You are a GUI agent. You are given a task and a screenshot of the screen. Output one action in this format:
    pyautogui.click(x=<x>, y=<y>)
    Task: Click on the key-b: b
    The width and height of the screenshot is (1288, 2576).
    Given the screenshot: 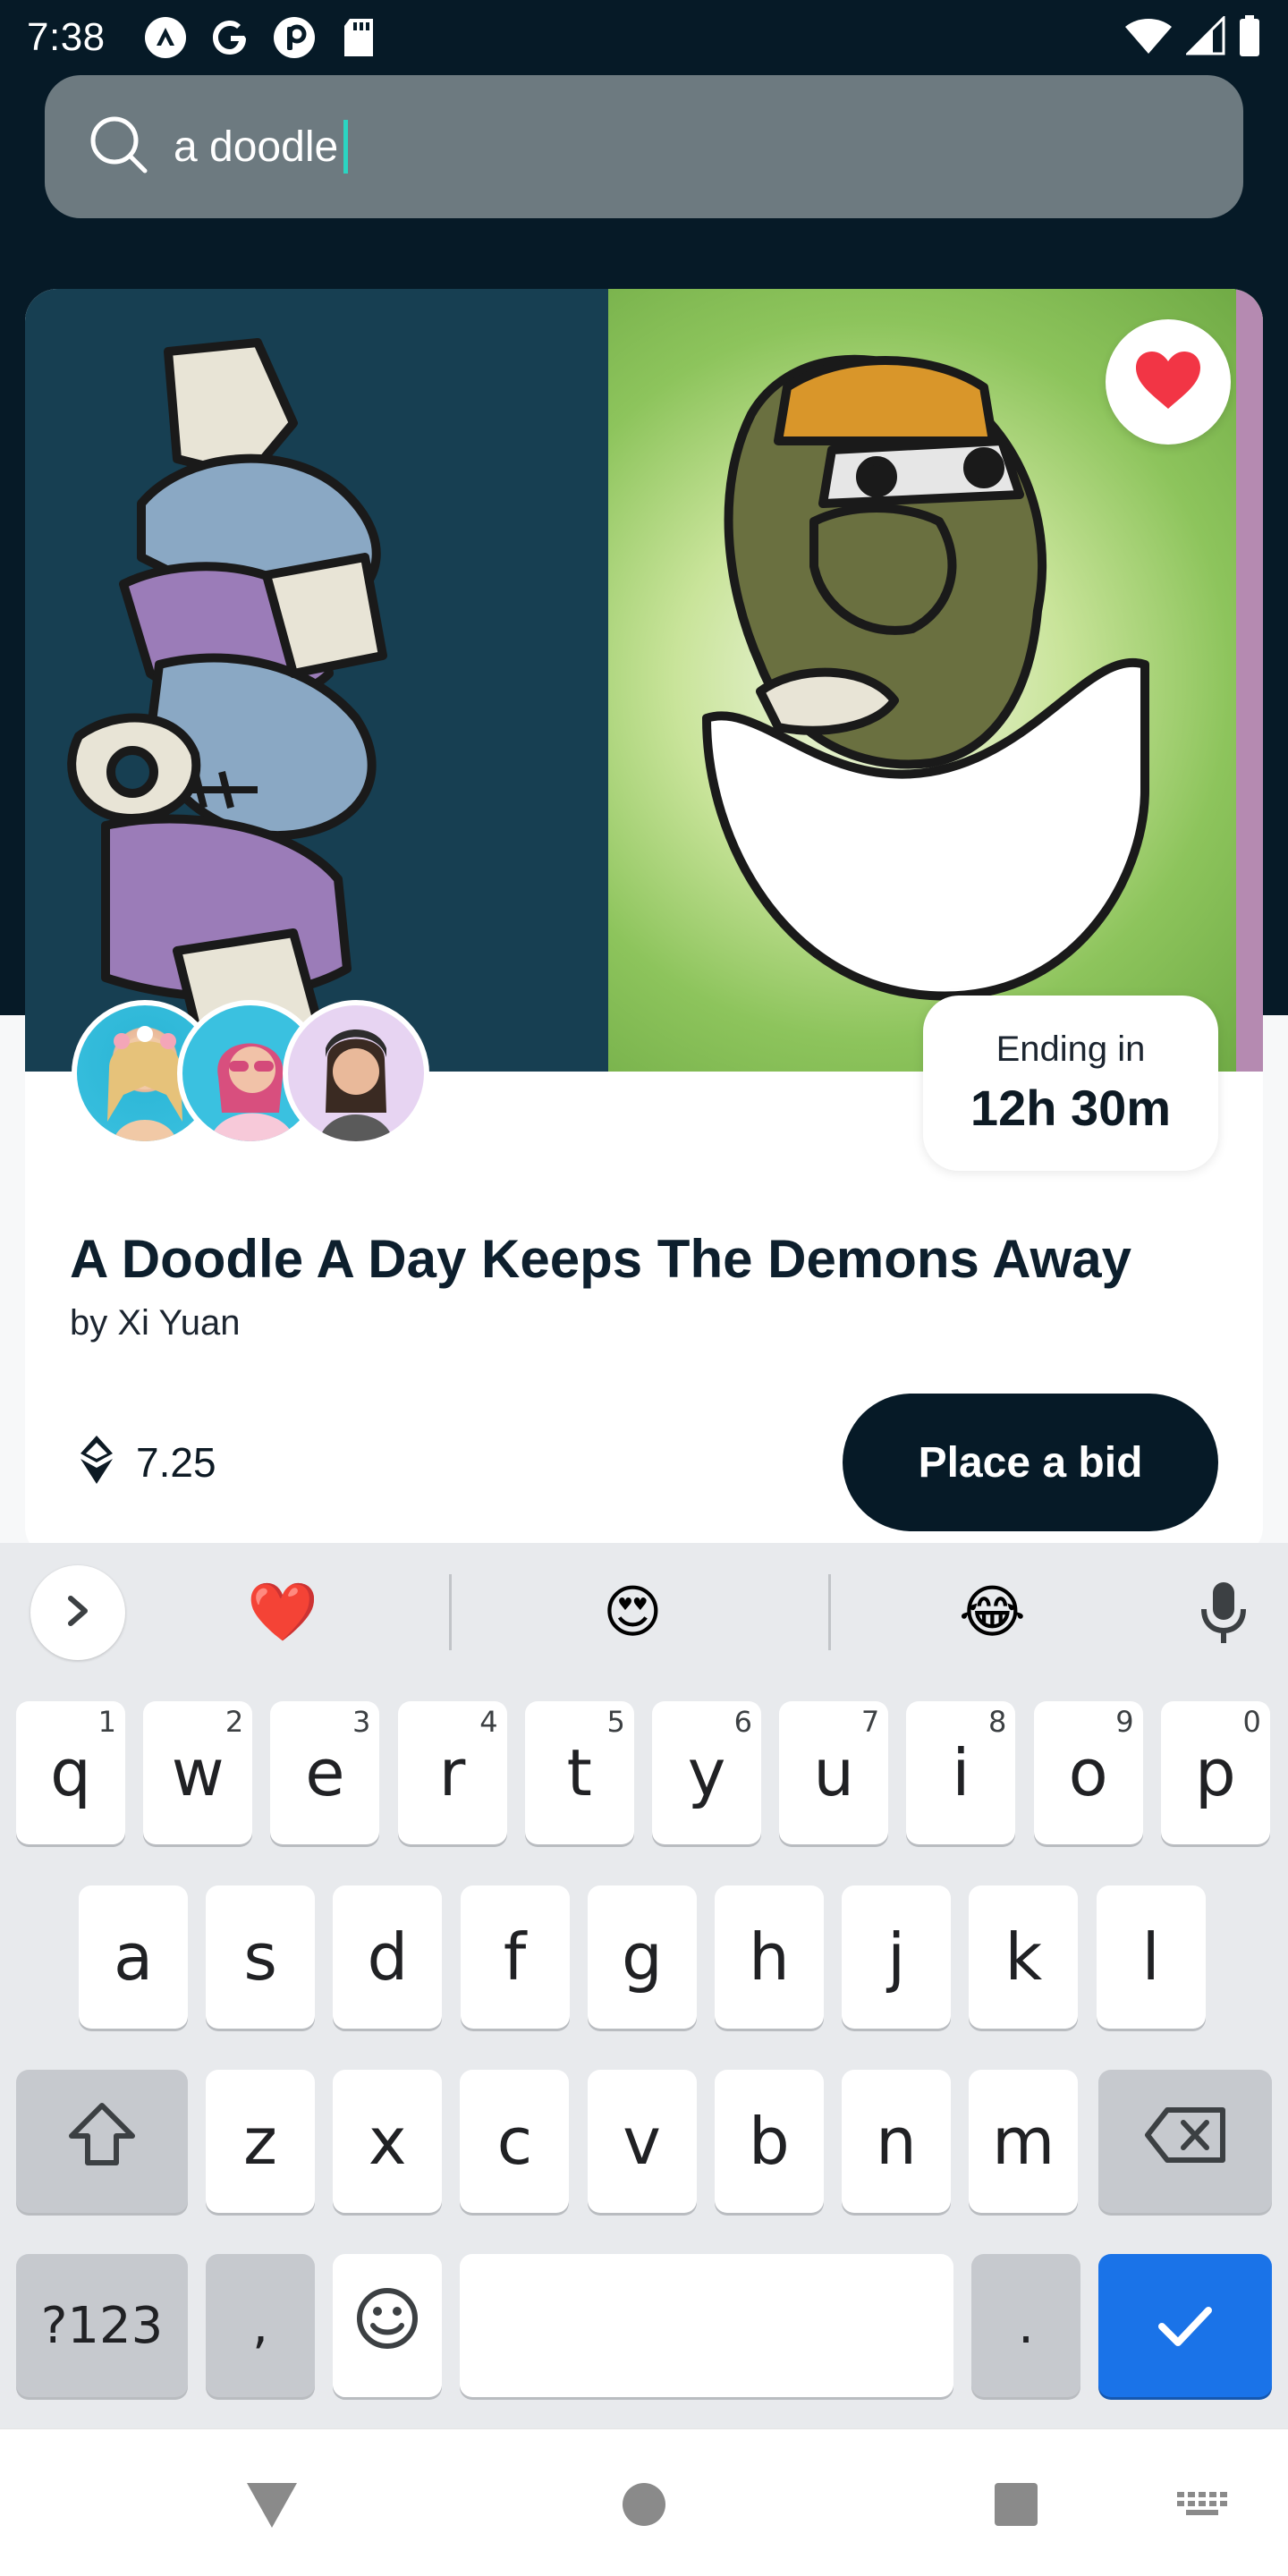 What is the action you would take?
    pyautogui.click(x=769, y=2141)
    